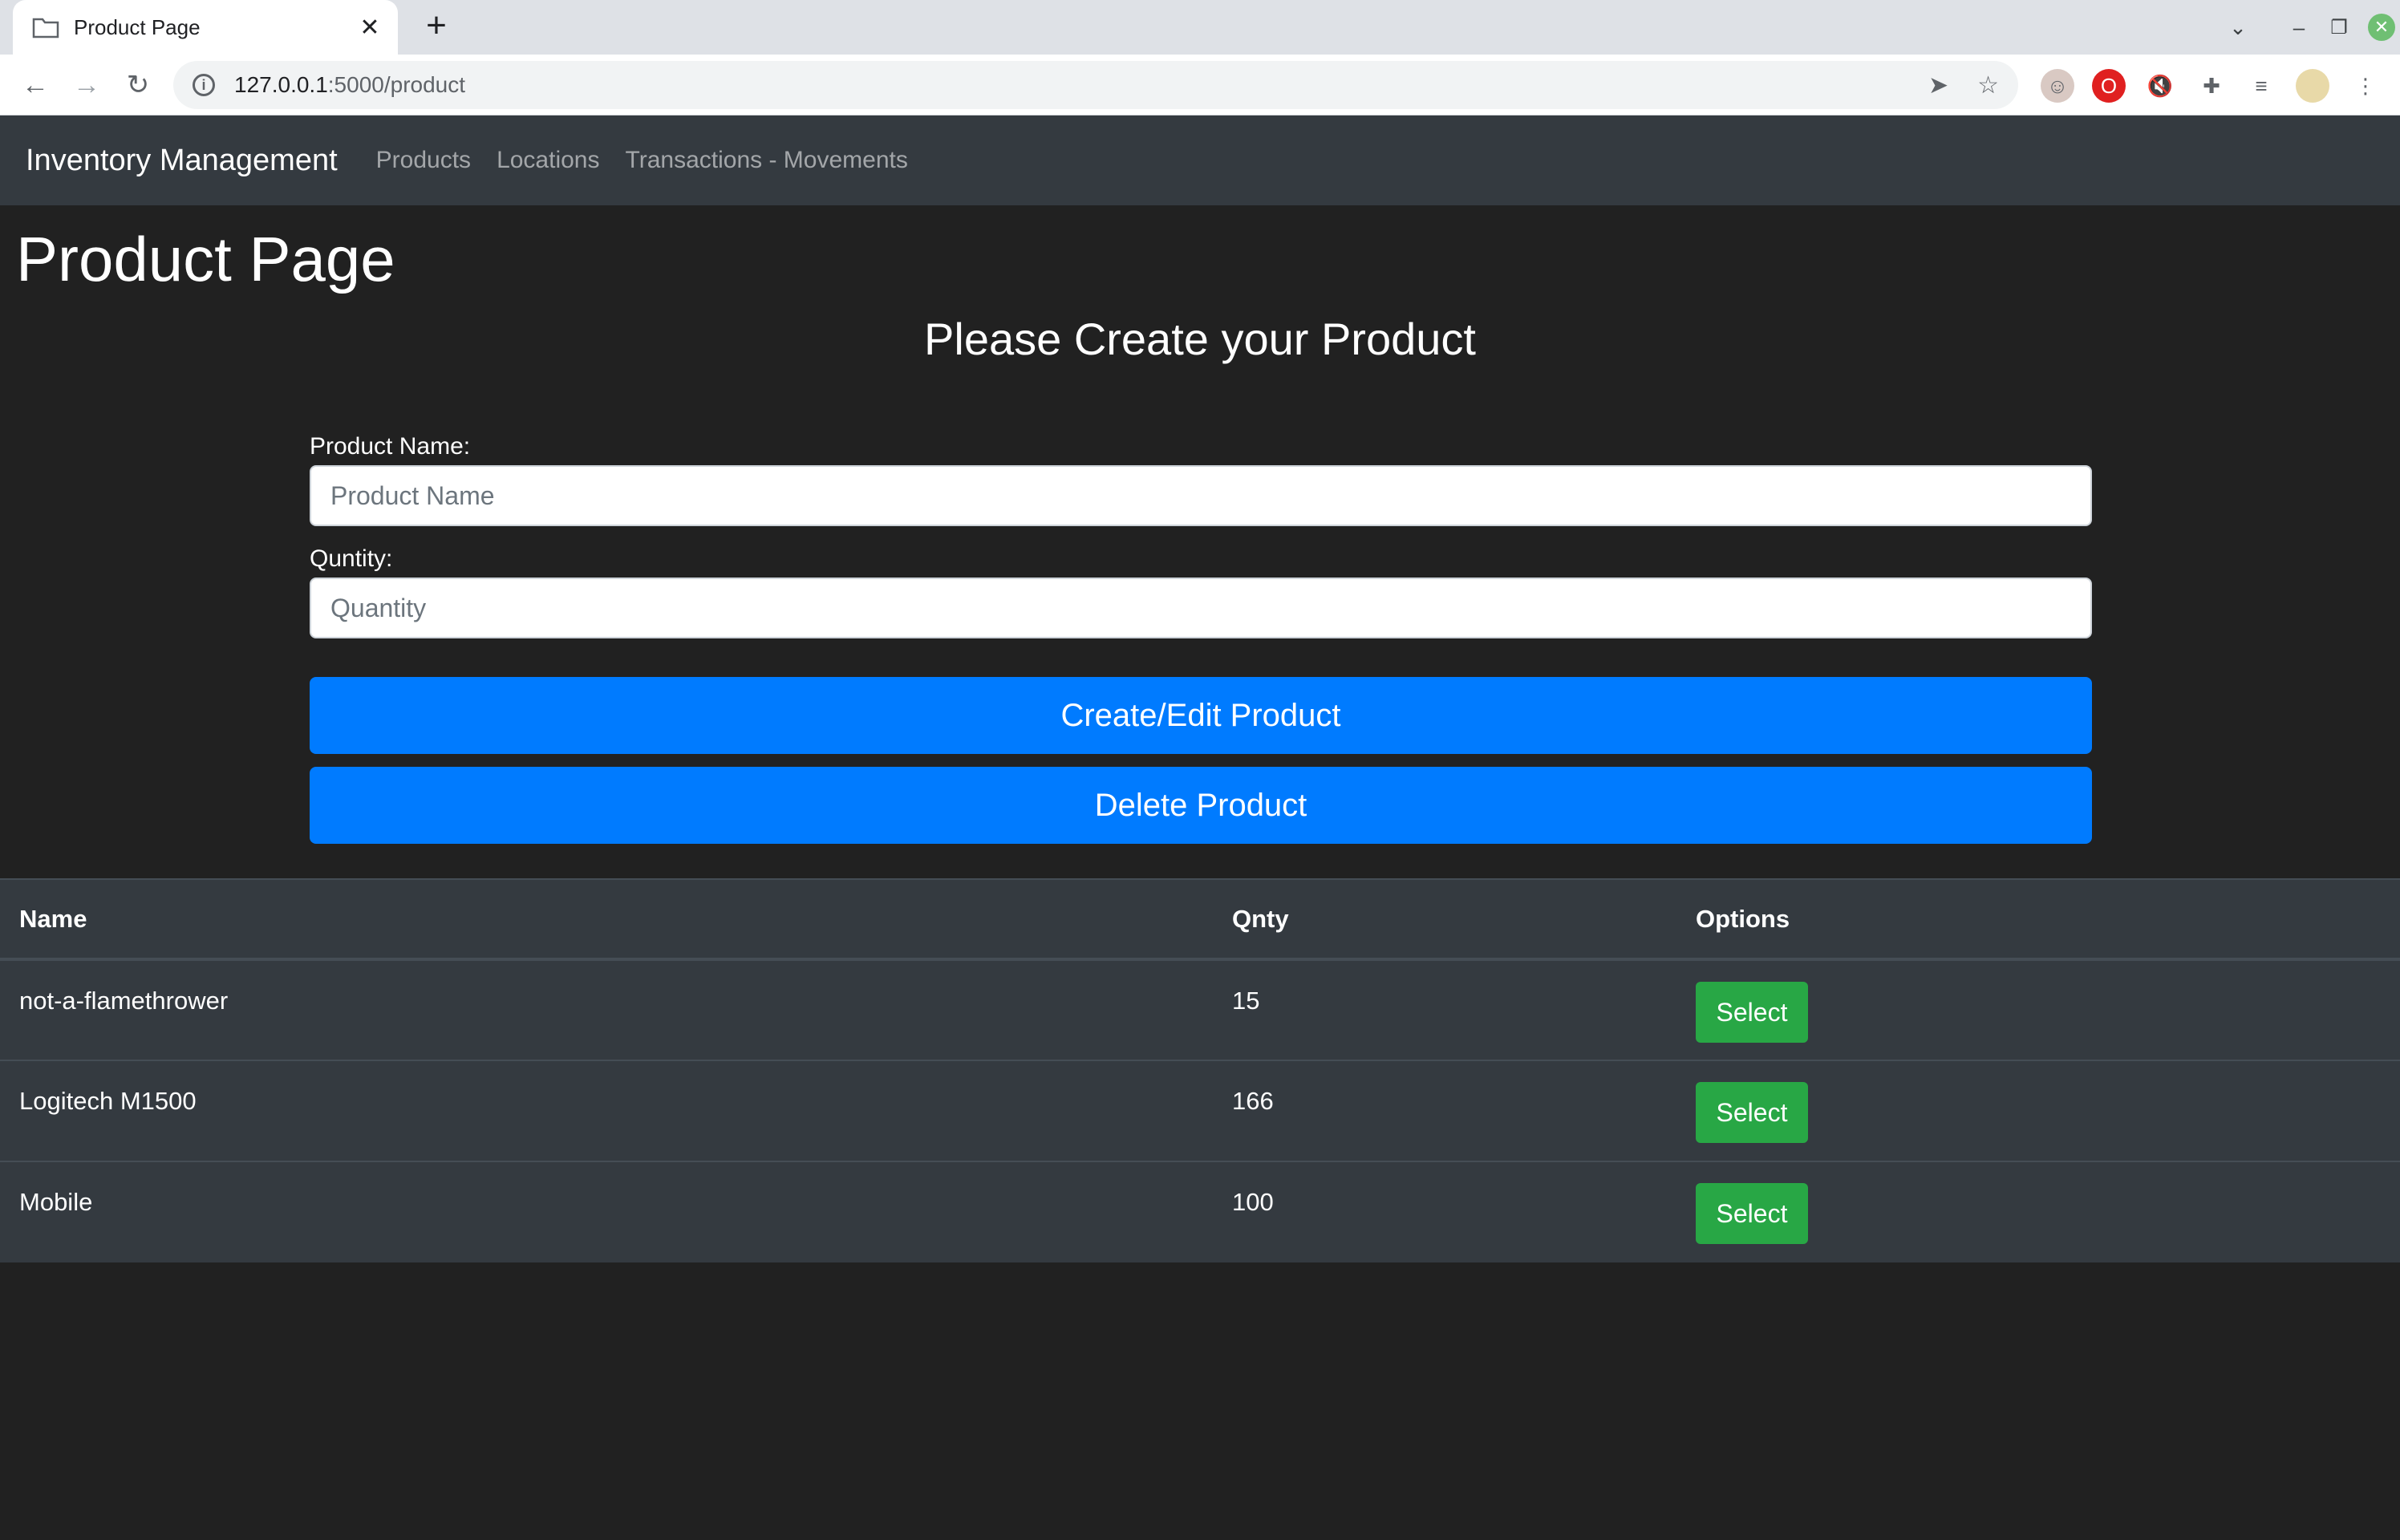 This screenshot has width=2400, height=1540. What do you see at coordinates (1444, 1110) in the screenshot?
I see `product-qty-cell: 166` at bounding box center [1444, 1110].